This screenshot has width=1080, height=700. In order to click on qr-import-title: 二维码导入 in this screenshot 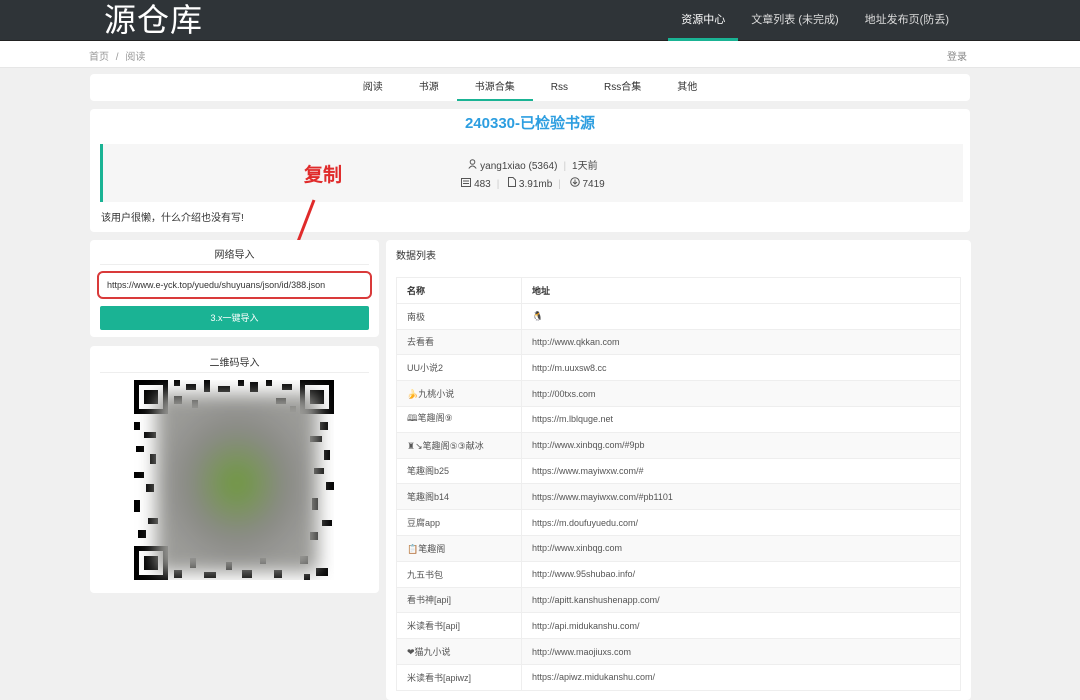, I will do `click(234, 363)`.